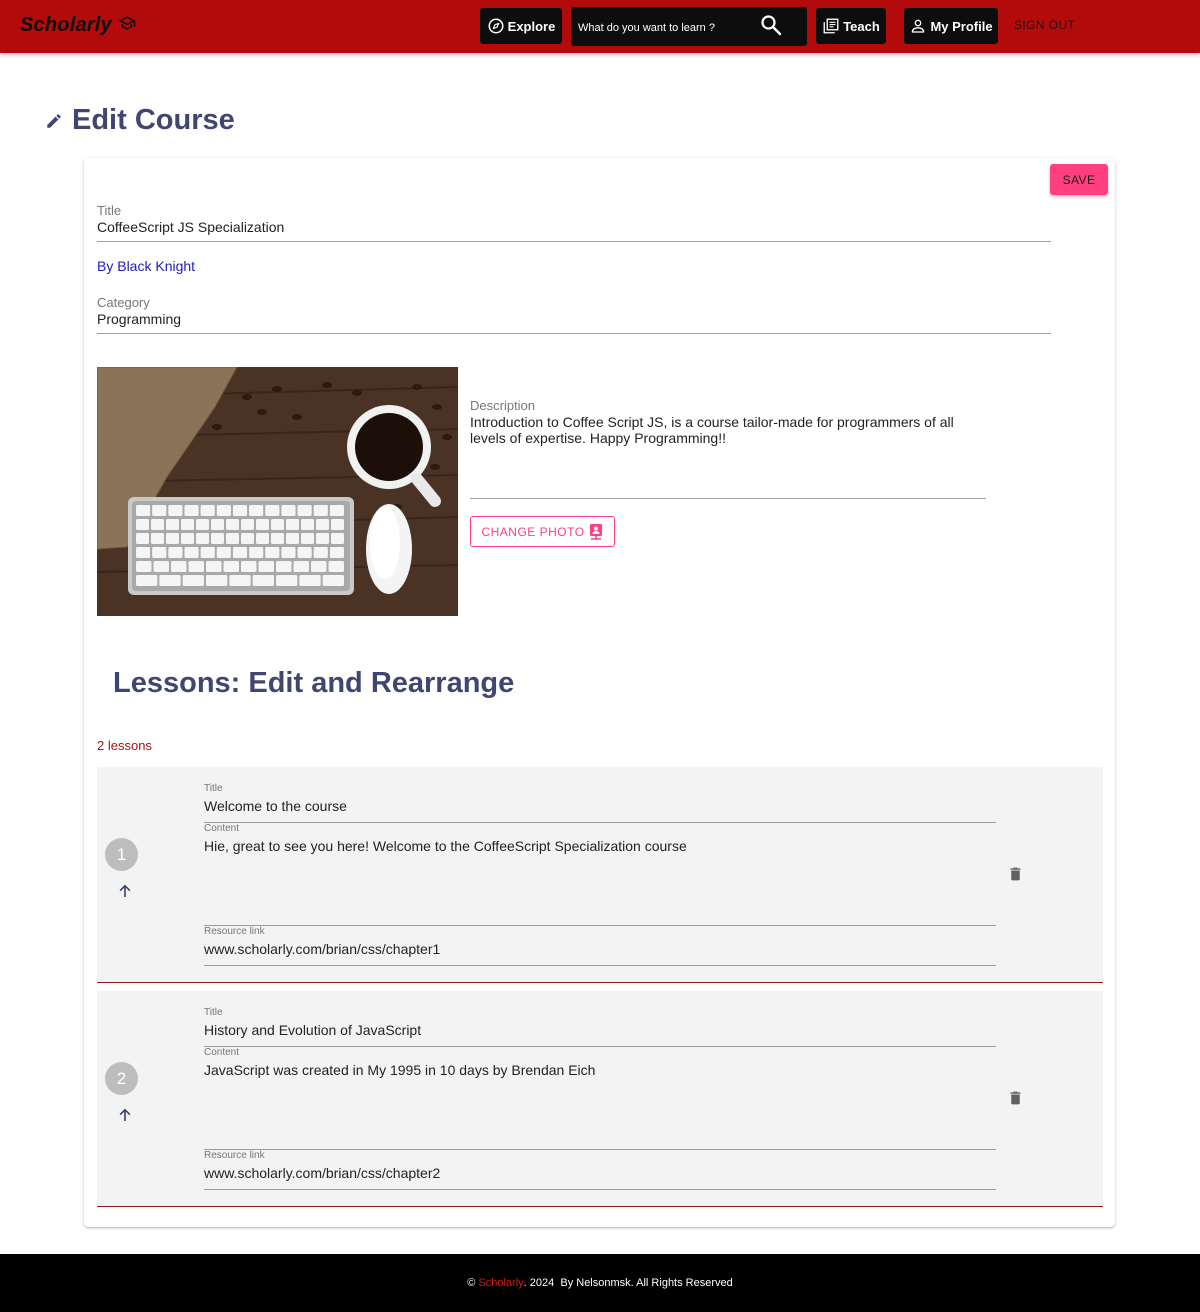  What do you see at coordinates (1044, 25) in the screenshot?
I see `sign-out-button: SIGN OUT` at bounding box center [1044, 25].